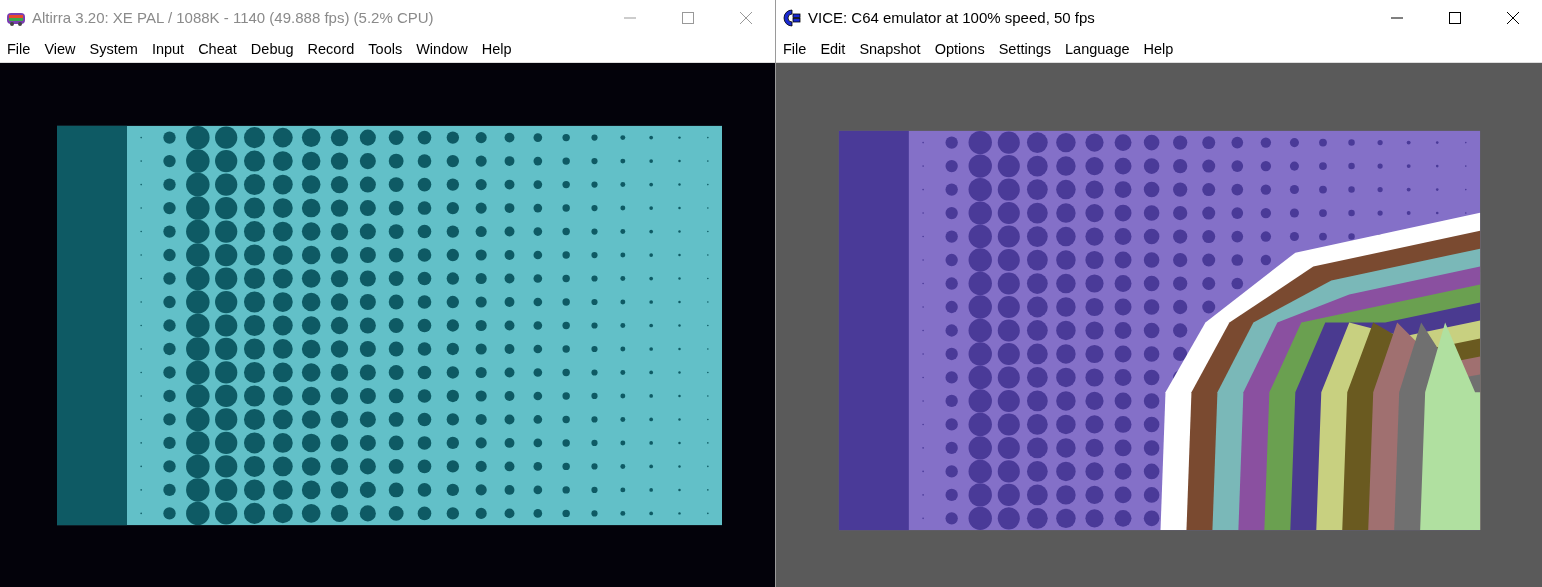 The image size is (1542, 587). What do you see at coordinates (331, 48) in the screenshot?
I see `menu-item: Record` at bounding box center [331, 48].